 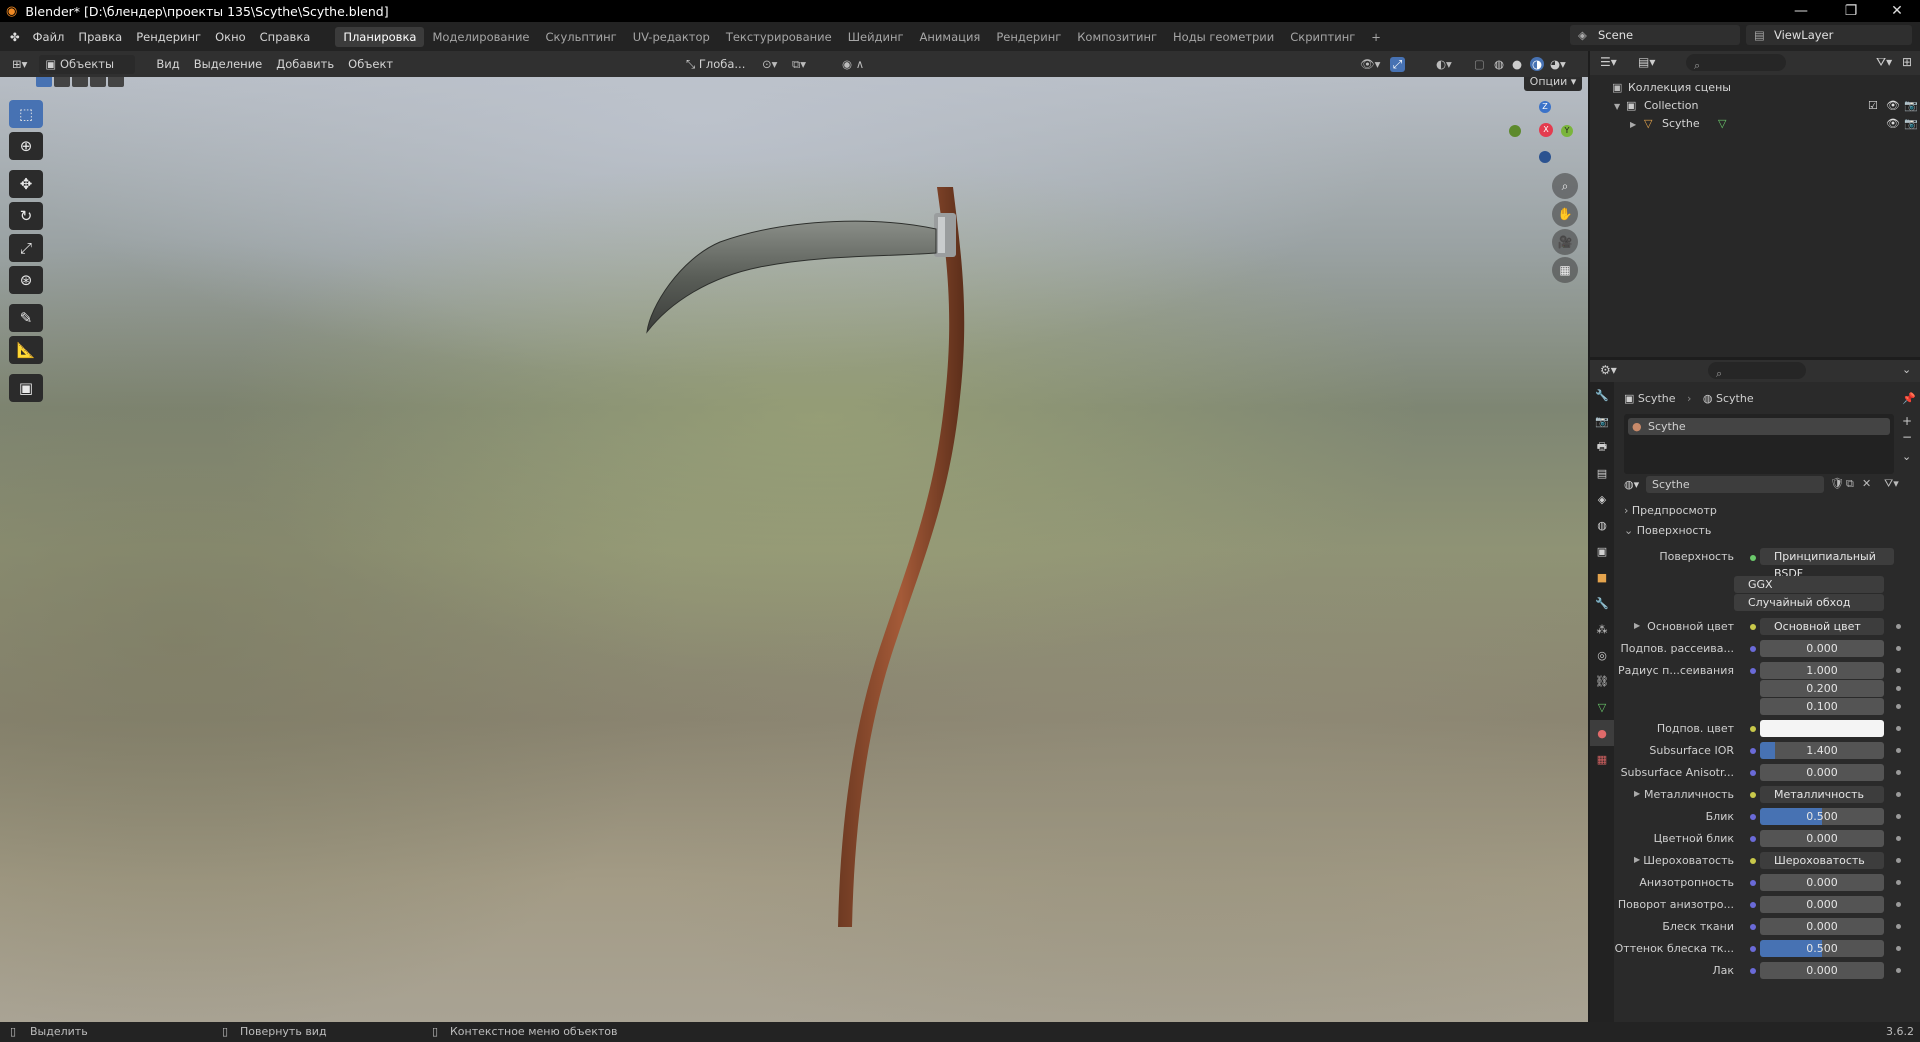 What do you see at coordinates (1565, 214) in the screenshot?
I see `pan-hand-icon: ✋` at bounding box center [1565, 214].